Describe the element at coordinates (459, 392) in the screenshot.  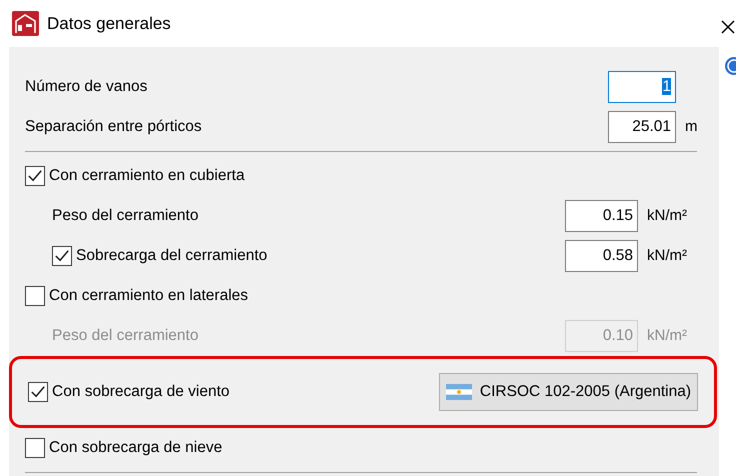
I see `flag-icon` at that location.